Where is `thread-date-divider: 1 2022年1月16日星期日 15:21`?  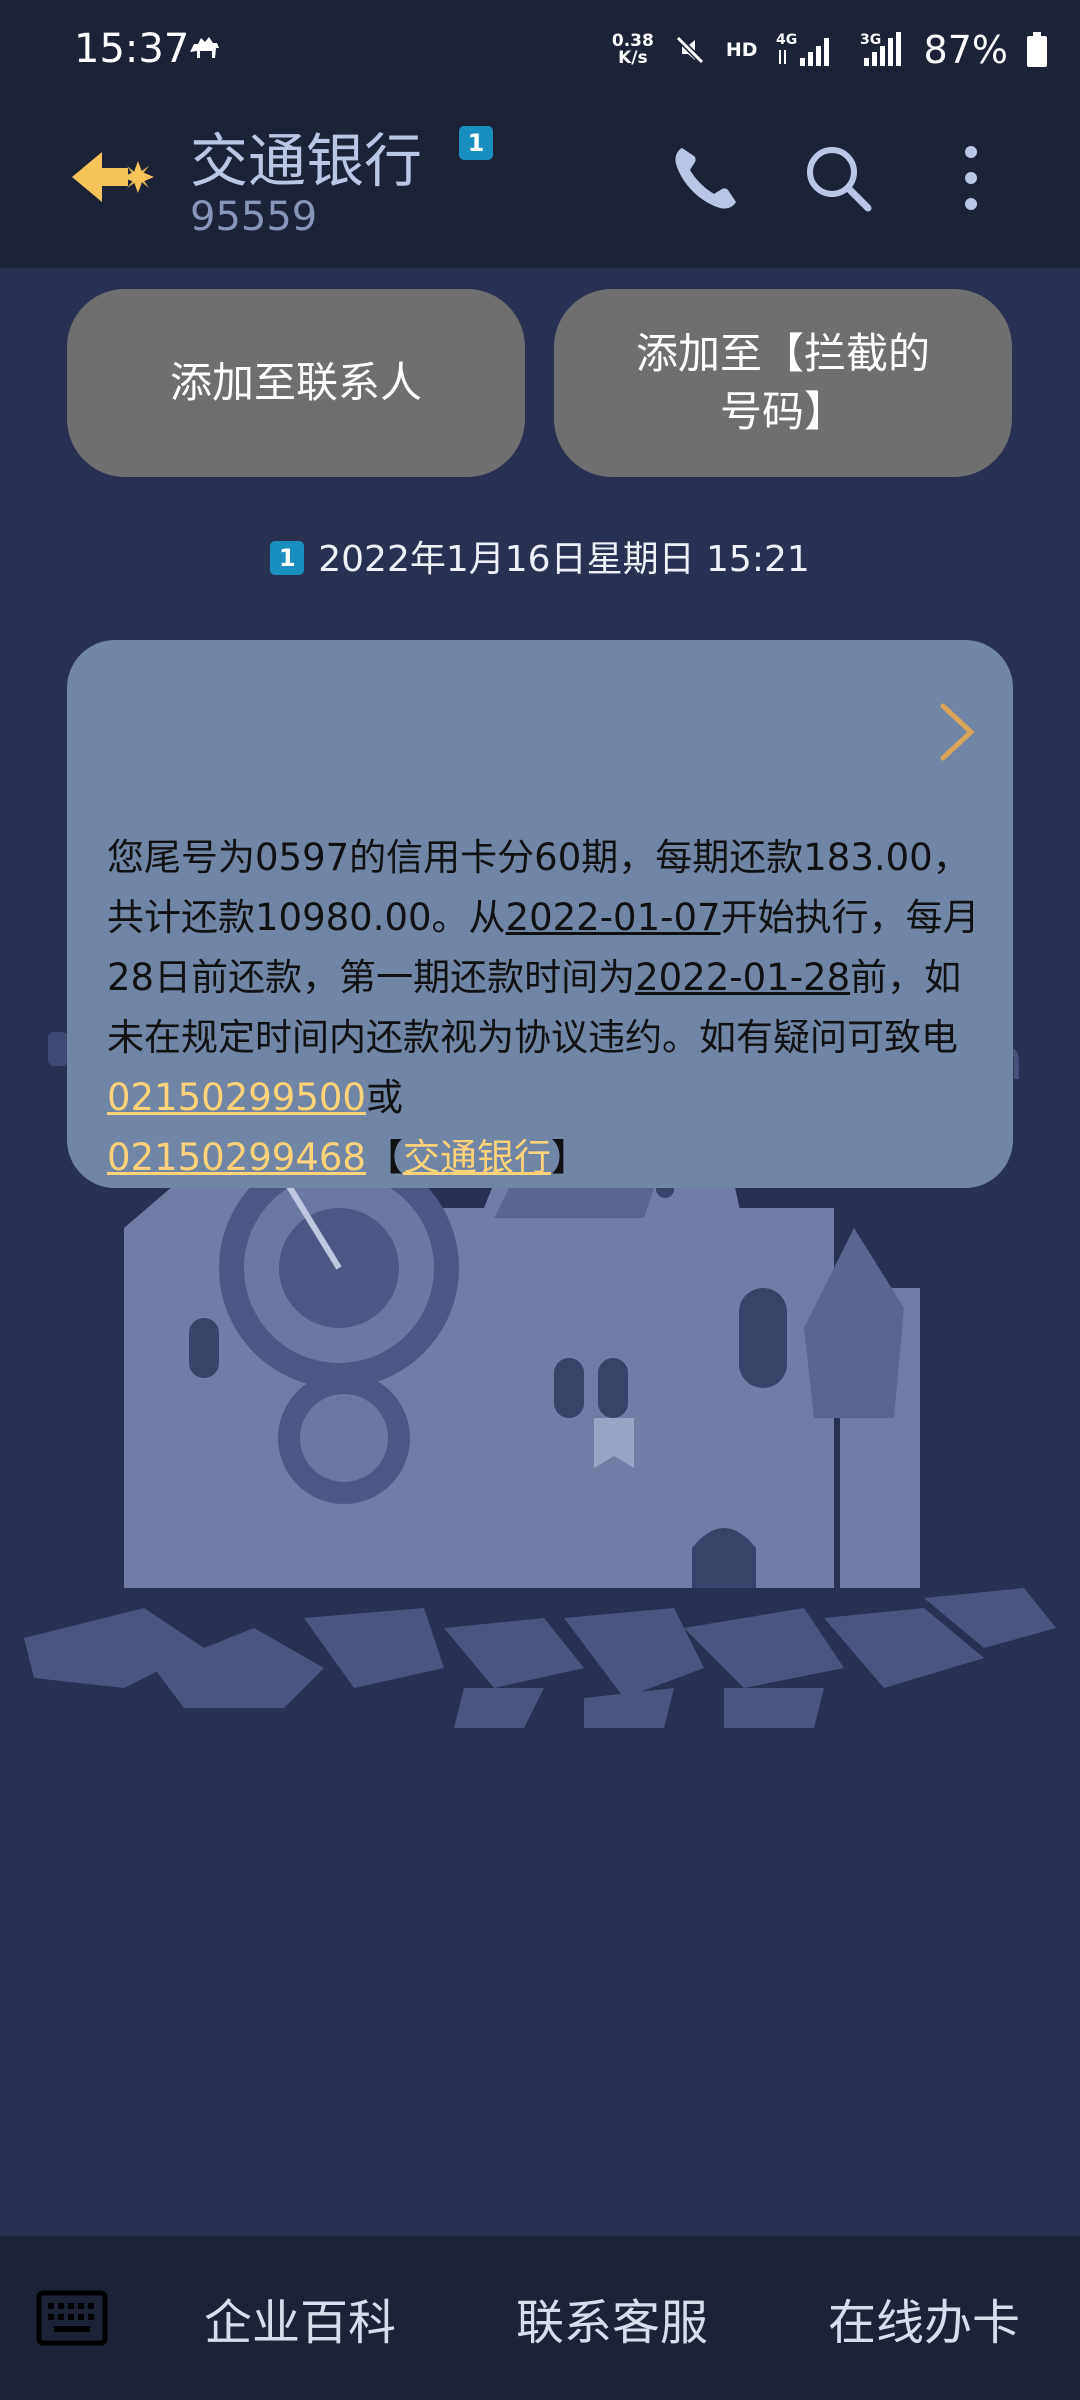 thread-date-divider: 1 2022年1月16日星期日 15:21 is located at coordinates (540, 556).